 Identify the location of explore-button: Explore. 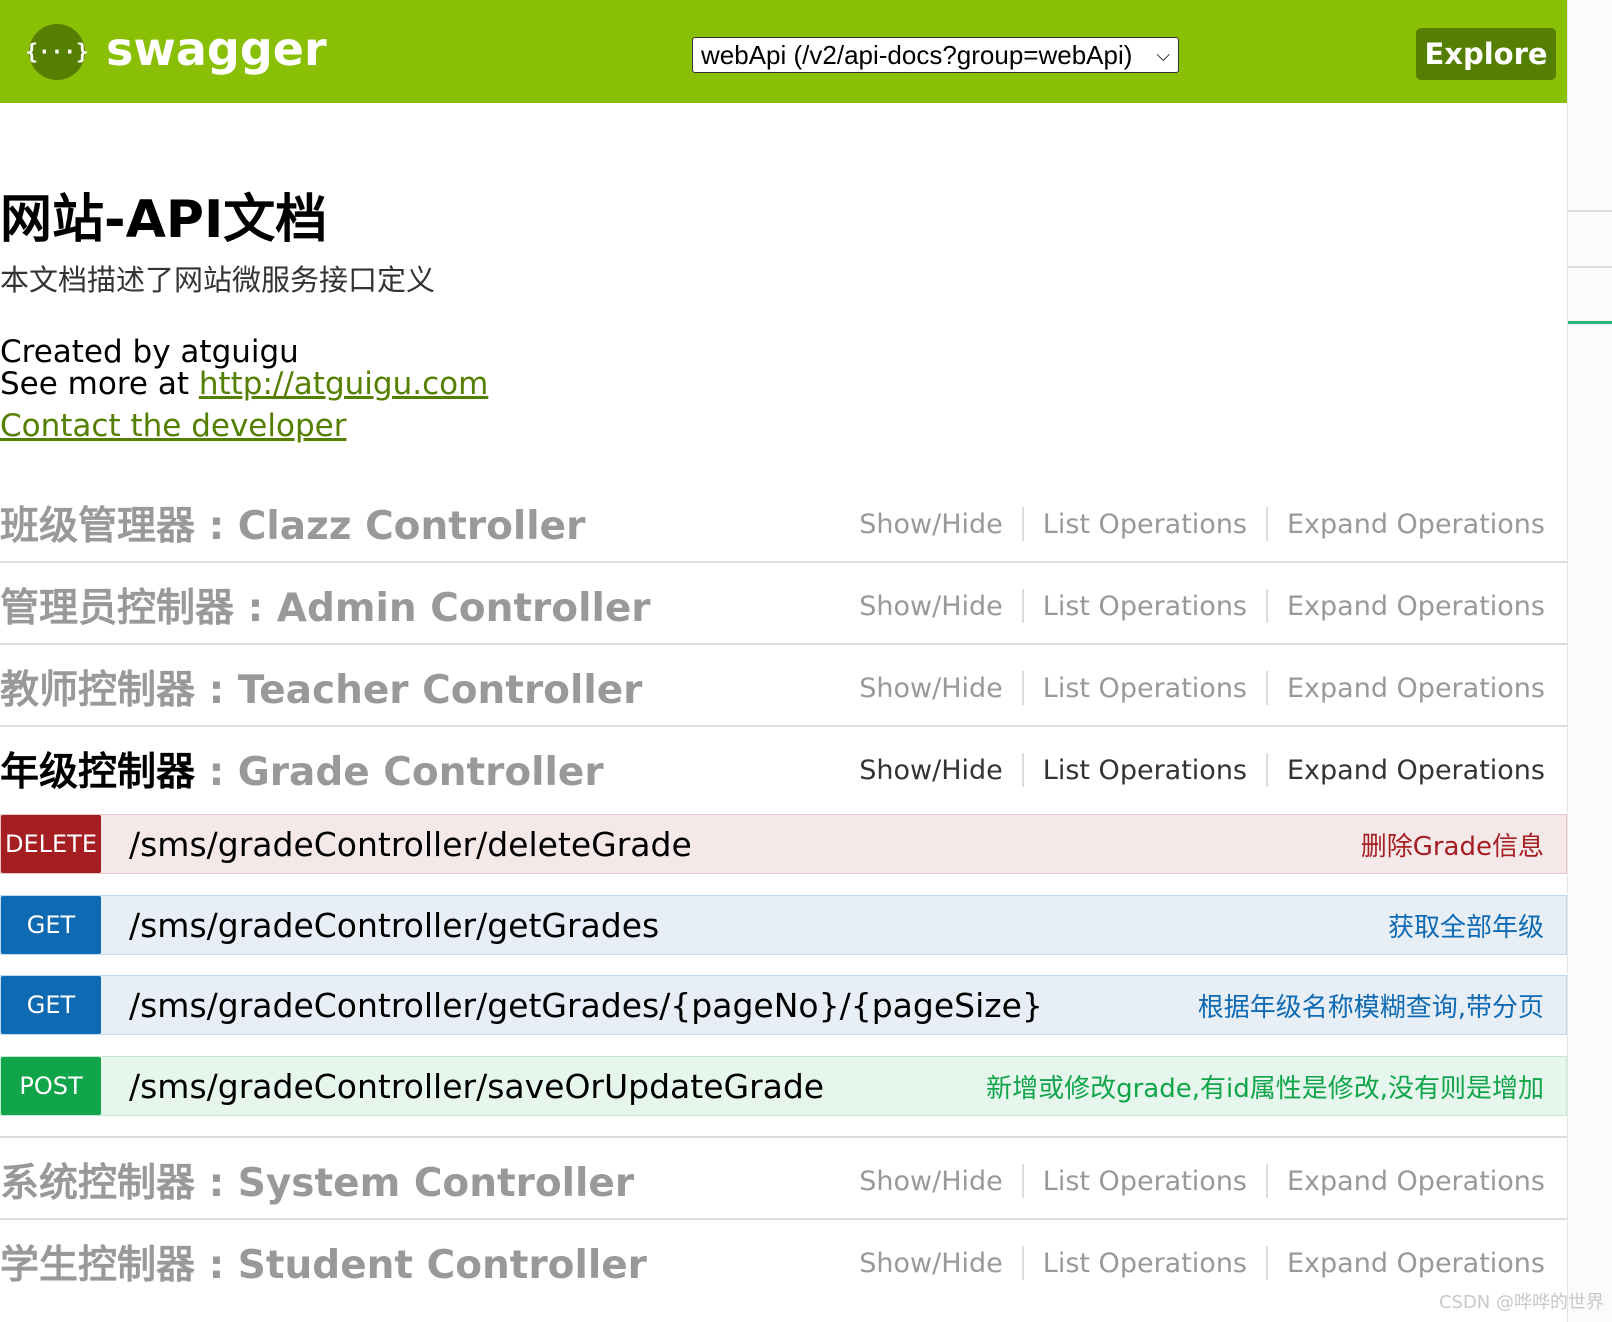
(1486, 54).